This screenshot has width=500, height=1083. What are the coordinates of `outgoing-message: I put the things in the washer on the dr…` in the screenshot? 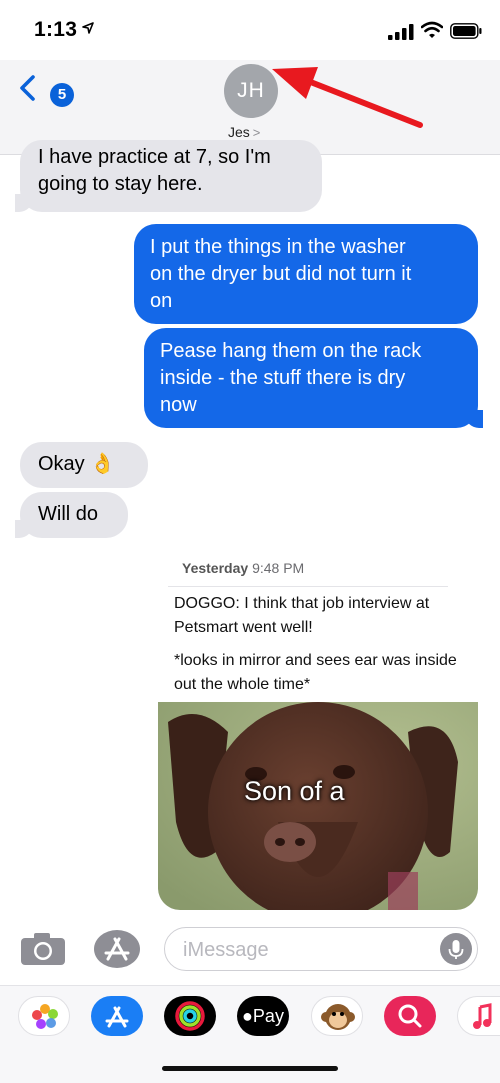 It's located at (306, 274).